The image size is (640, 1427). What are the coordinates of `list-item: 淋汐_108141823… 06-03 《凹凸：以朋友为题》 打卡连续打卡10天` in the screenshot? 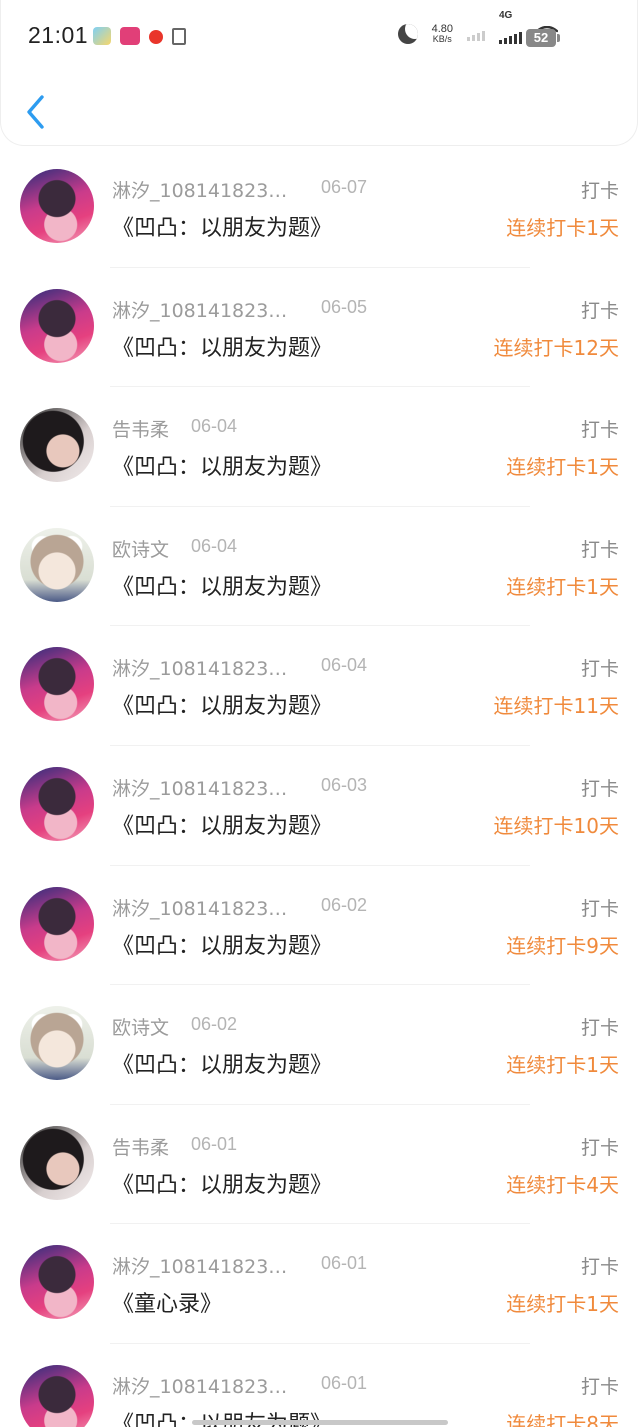 It's located at (320, 806).